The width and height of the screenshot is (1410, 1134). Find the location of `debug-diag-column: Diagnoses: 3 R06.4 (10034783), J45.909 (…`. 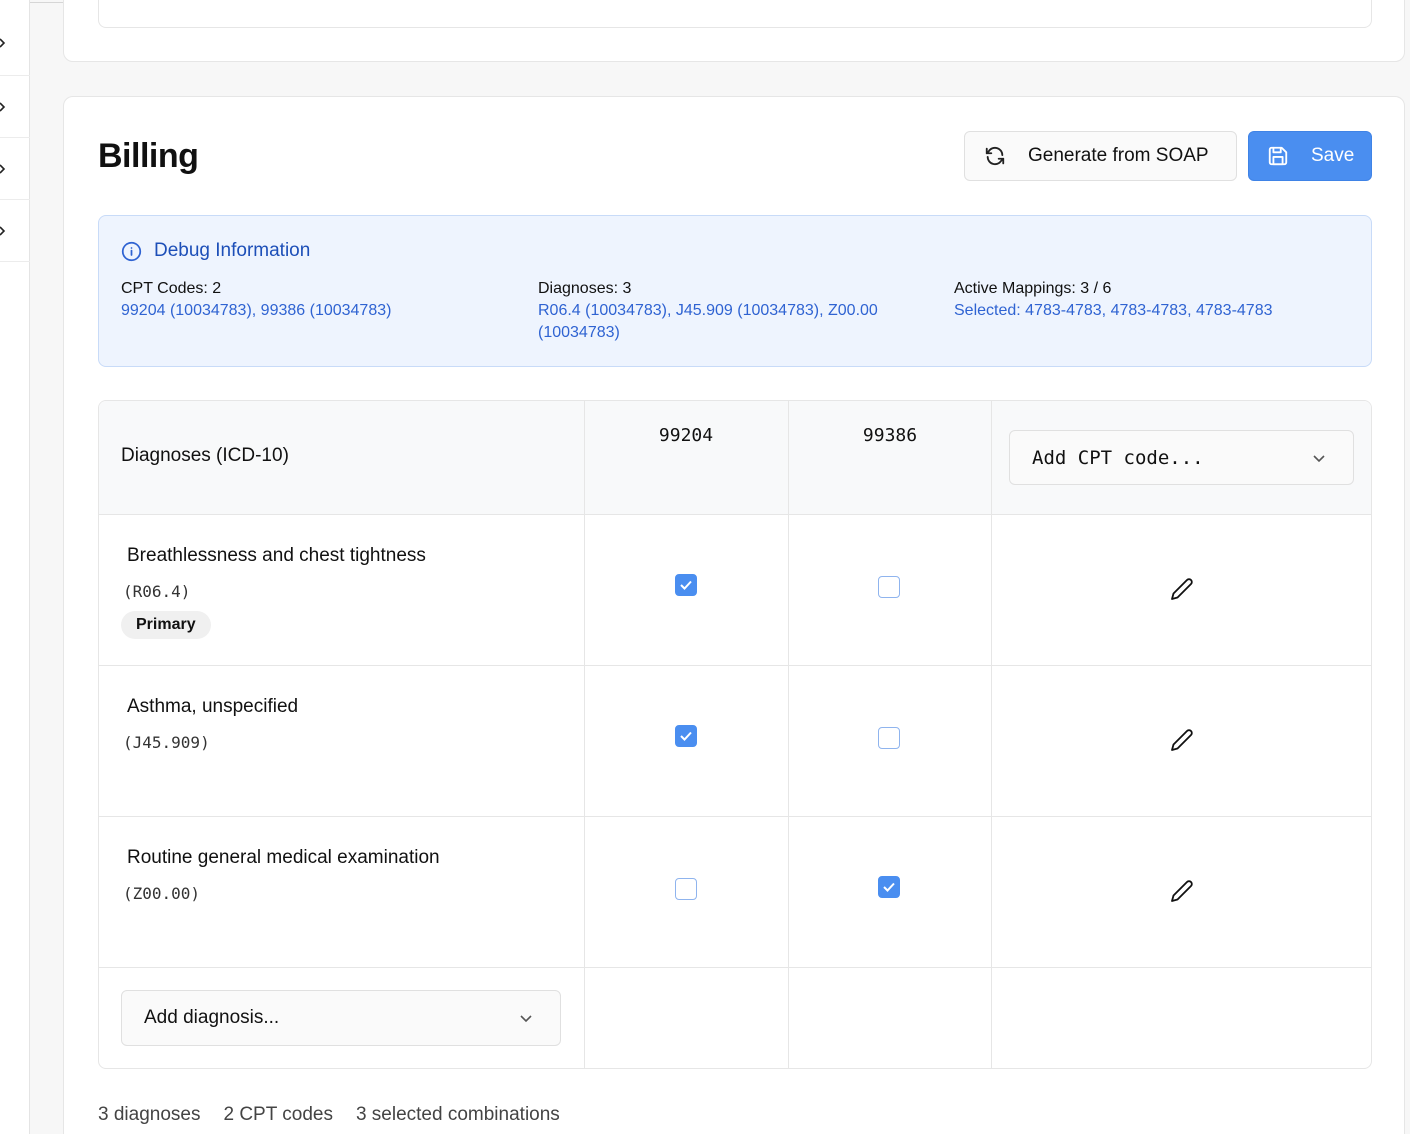

debug-diag-column: Diagnoses: 3 R06.4 (10034783), J45.909 (… is located at coordinates (708, 311).